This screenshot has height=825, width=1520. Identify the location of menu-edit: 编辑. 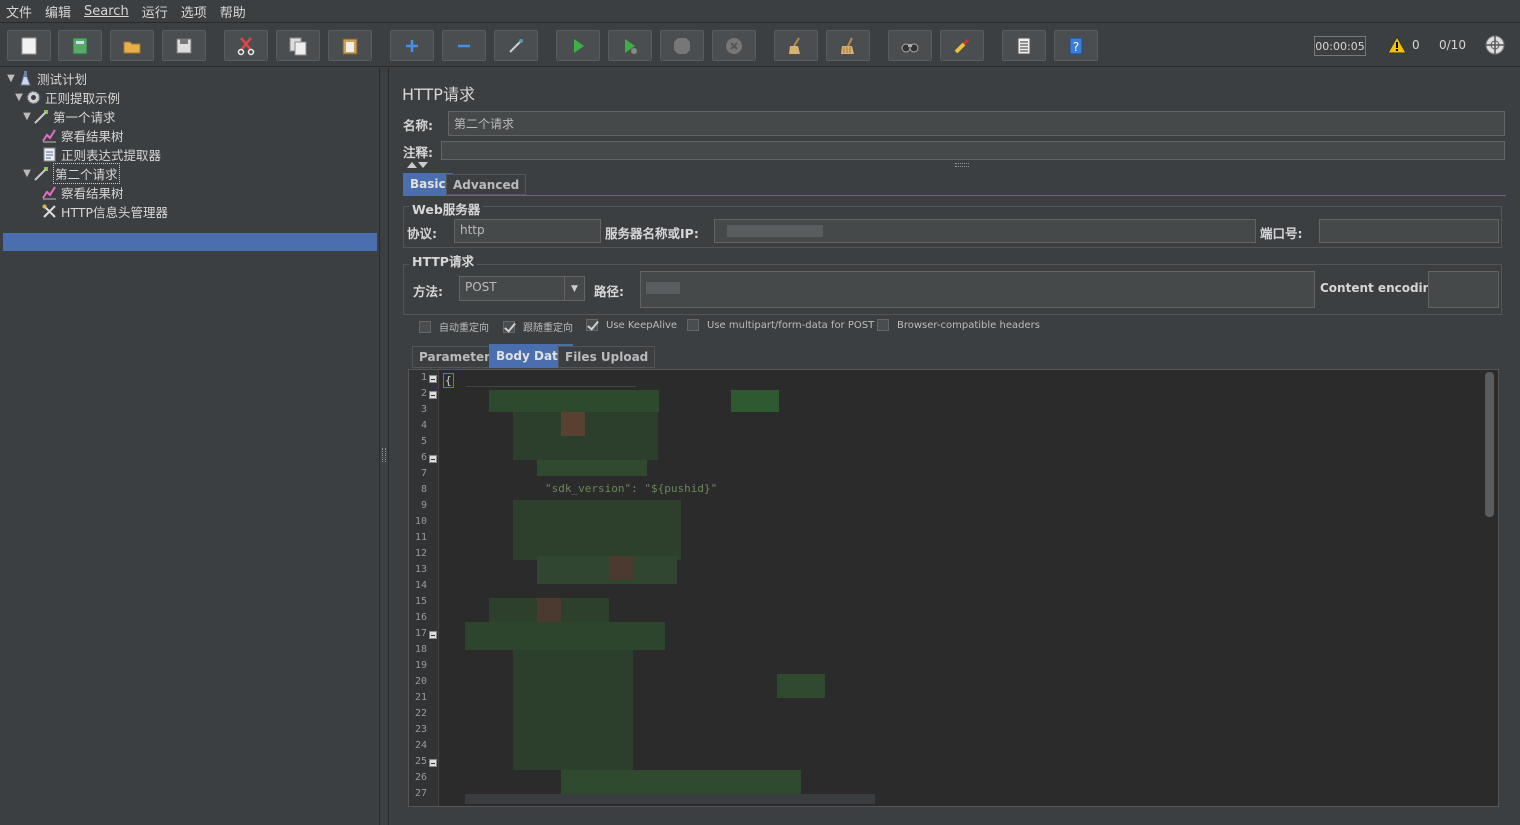
(58, 11).